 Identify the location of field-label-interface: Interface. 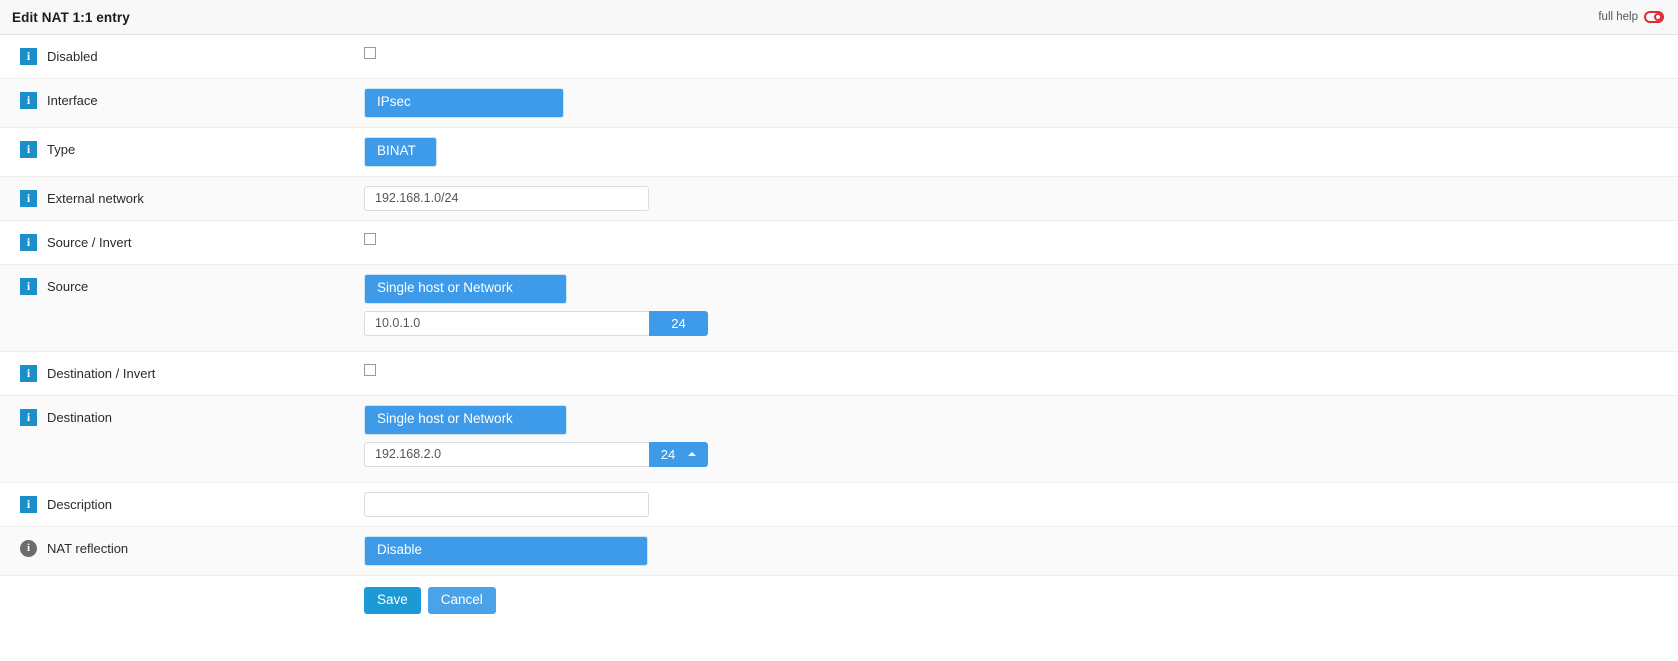
(72, 100).